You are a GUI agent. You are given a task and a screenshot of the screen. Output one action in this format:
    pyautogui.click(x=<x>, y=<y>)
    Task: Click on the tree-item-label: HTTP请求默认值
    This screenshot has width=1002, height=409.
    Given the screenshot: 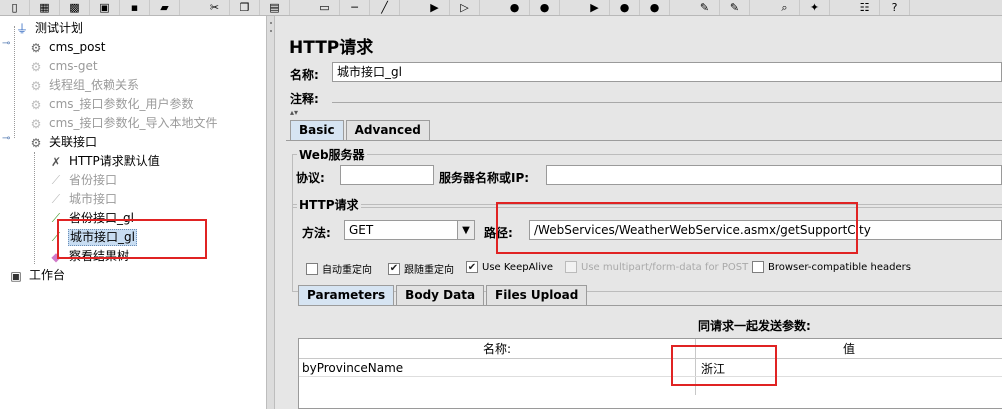 What is the action you would take?
    pyautogui.click(x=114, y=161)
    